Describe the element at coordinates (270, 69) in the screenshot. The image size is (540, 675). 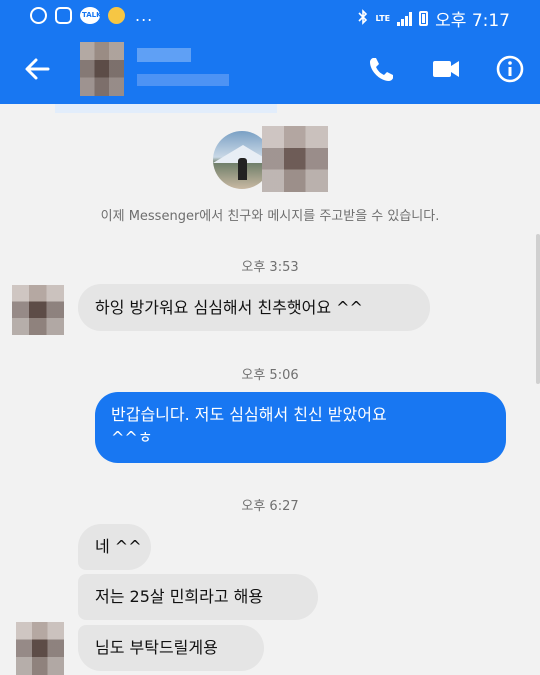
I see `conversation-header` at that location.